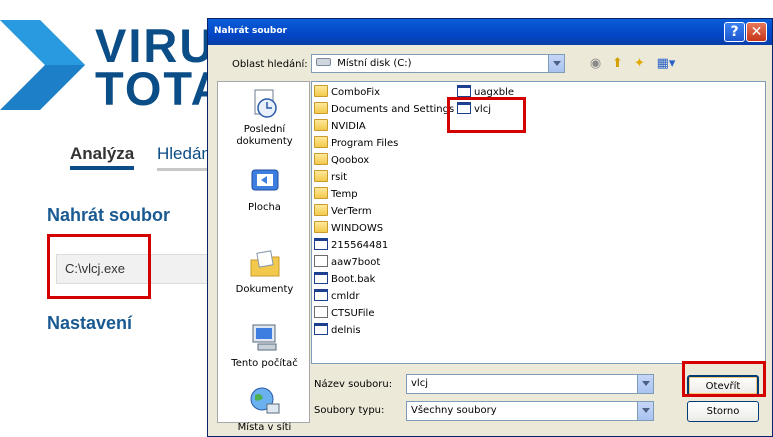 Image resolution: width=773 pixels, height=437 pixels. Describe the element at coordinates (374, 63) in the screenshot. I see `lookin-value: Místní disk (C:)` at that location.